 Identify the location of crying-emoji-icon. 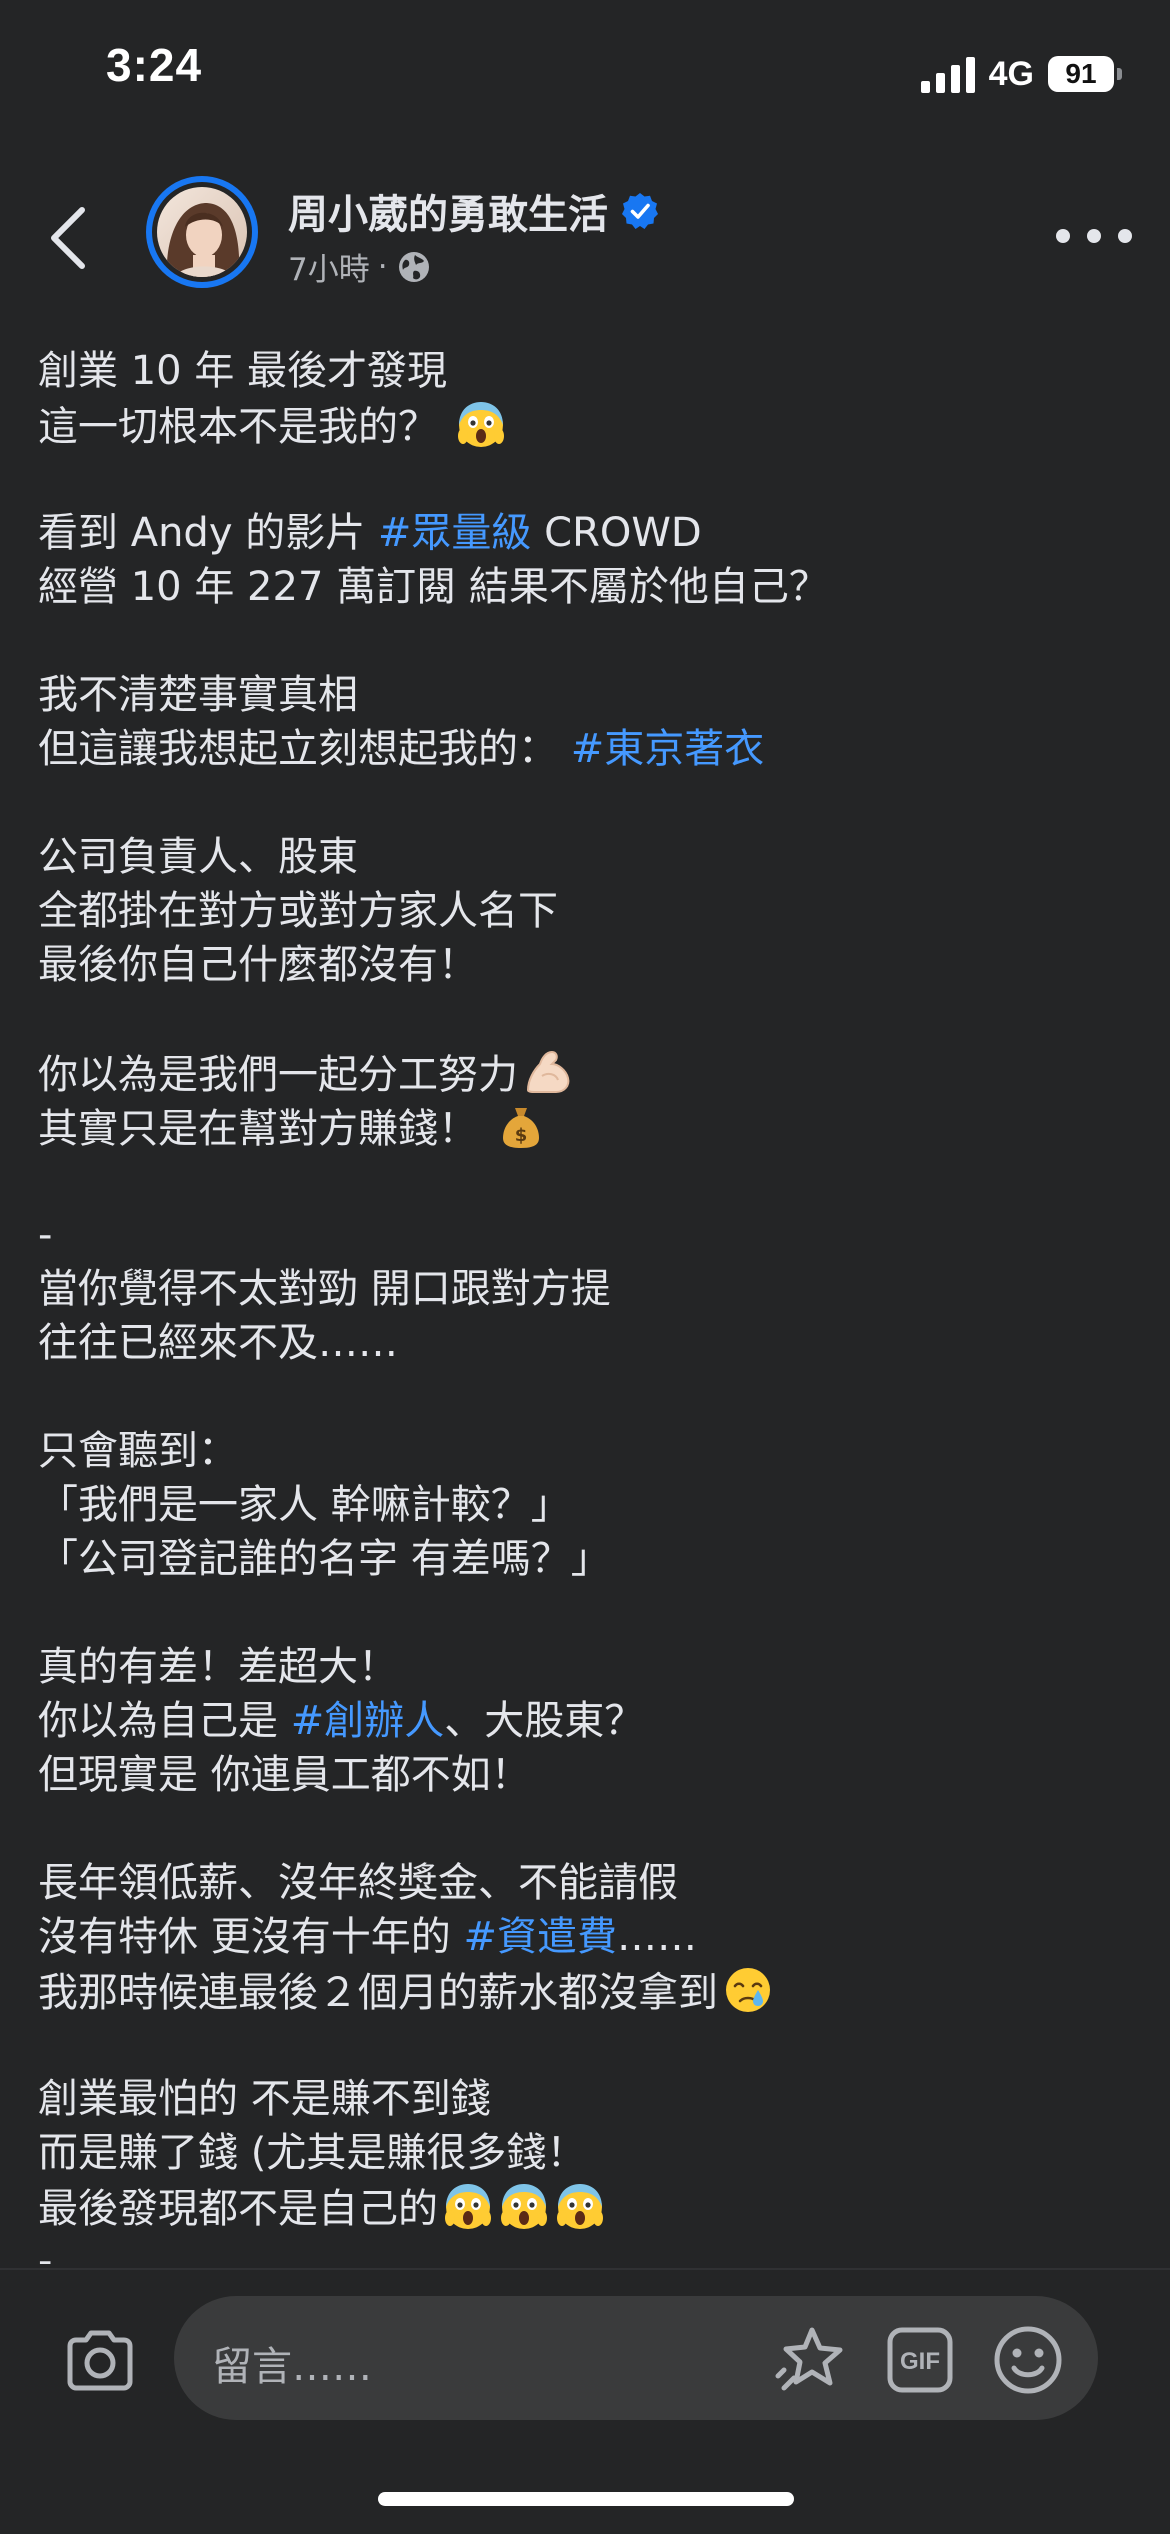
(748, 1990).